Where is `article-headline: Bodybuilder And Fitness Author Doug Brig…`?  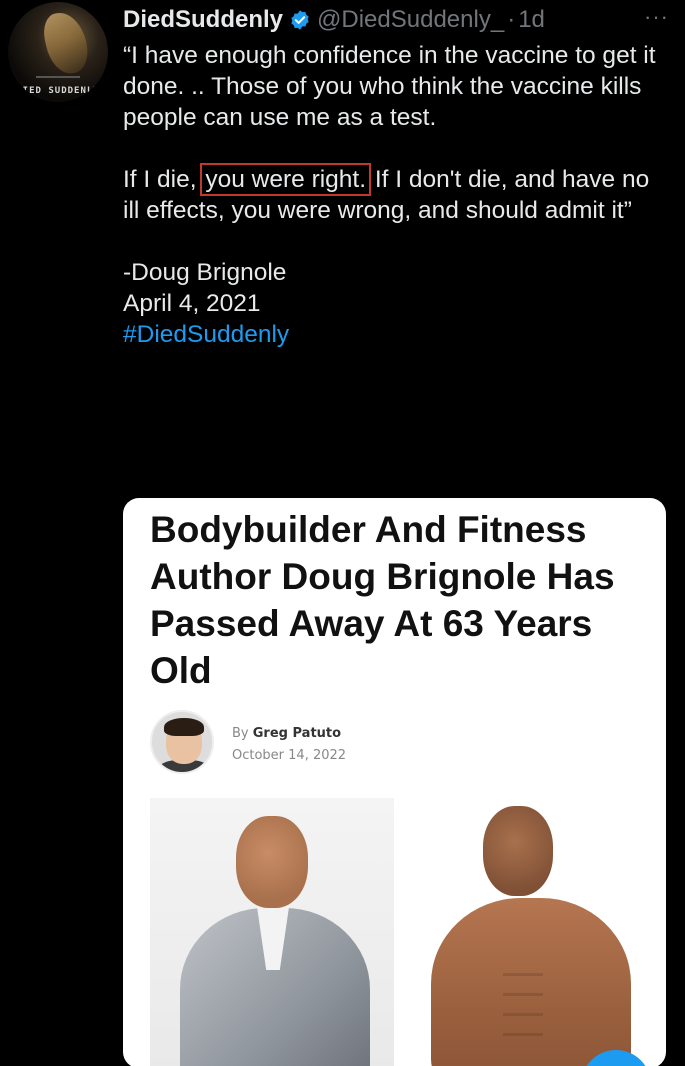 article-headline: Bodybuilder And Fitness Author Doug Brig… is located at coordinates (382, 600).